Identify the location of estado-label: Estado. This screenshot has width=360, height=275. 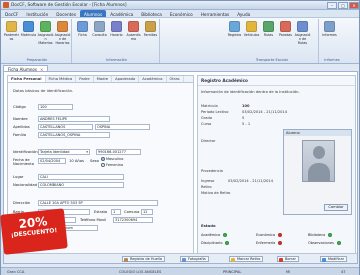
(208, 225).